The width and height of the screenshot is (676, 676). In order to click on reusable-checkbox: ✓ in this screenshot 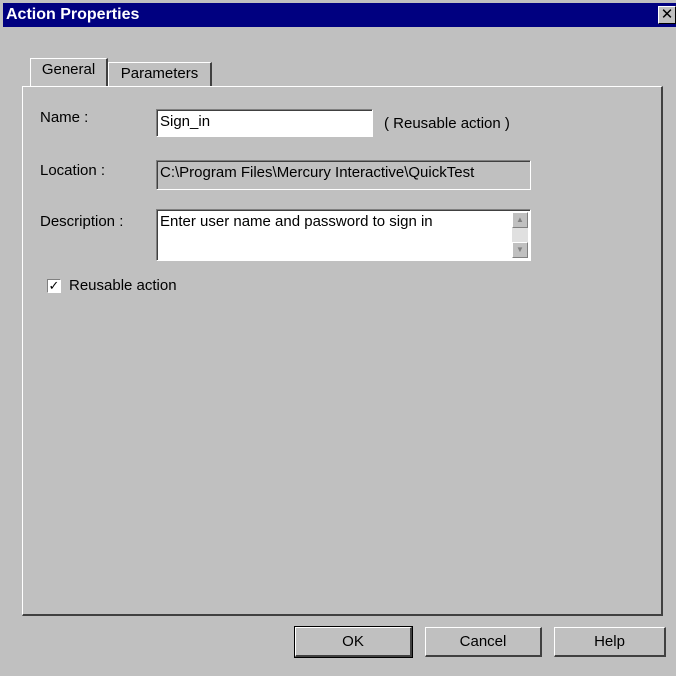, I will do `click(54, 286)`.